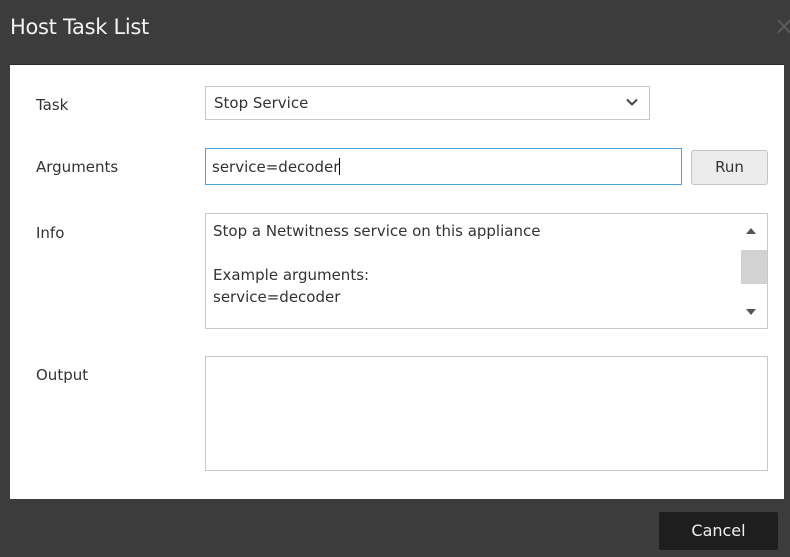 The height and width of the screenshot is (557, 790). I want to click on scrollbar-thumb, so click(754, 267).